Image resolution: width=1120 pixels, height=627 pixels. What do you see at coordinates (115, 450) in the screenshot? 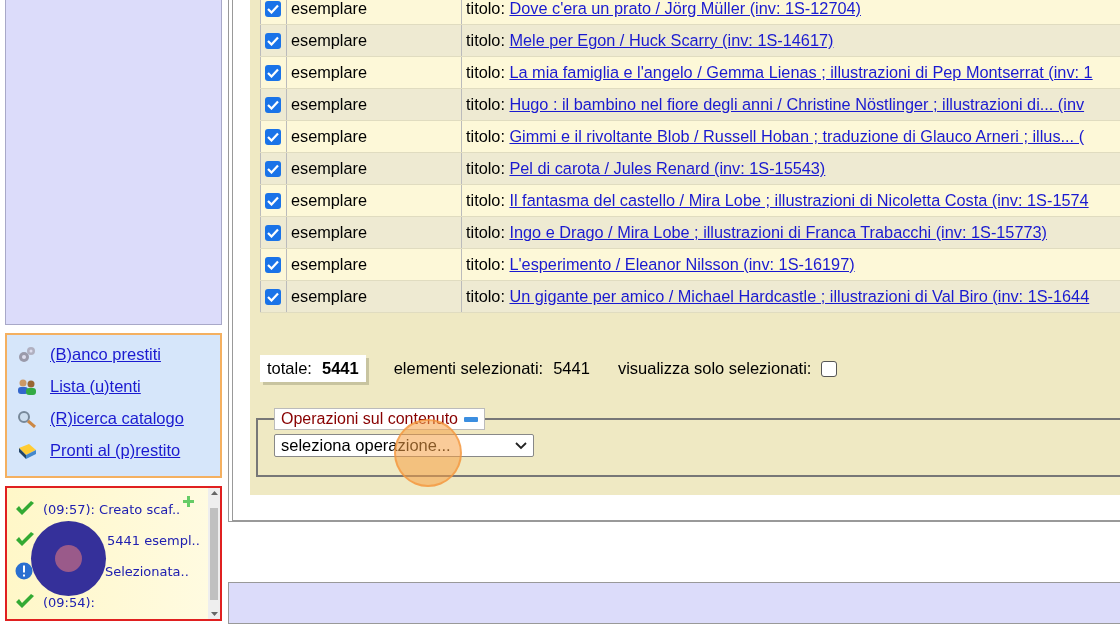
I see `nav-link: Pronti al (p)restito` at bounding box center [115, 450].